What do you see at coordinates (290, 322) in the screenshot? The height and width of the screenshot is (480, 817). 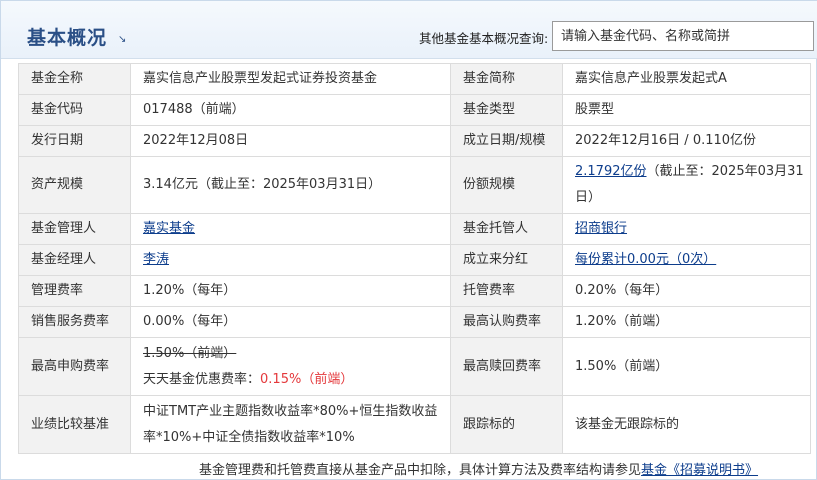 I see `value-sales-fee: 0.00%（每年）` at bounding box center [290, 322].